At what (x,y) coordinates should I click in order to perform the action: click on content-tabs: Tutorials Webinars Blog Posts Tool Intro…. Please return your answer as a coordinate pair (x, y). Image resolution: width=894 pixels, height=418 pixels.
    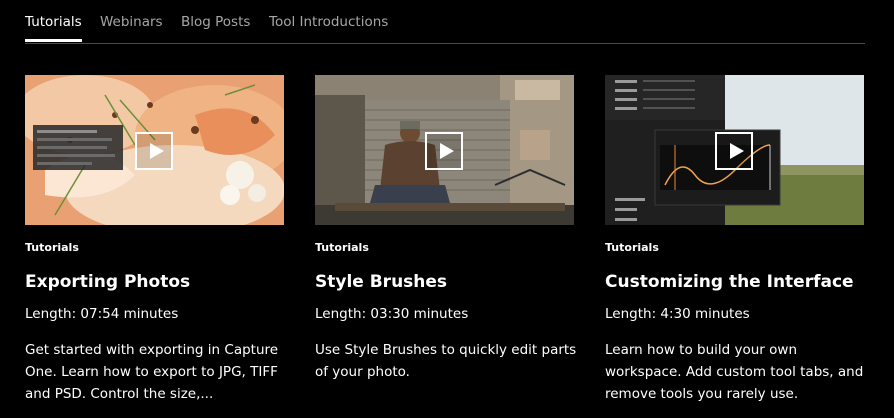
    Looking at the image, I should click on (445, 28).